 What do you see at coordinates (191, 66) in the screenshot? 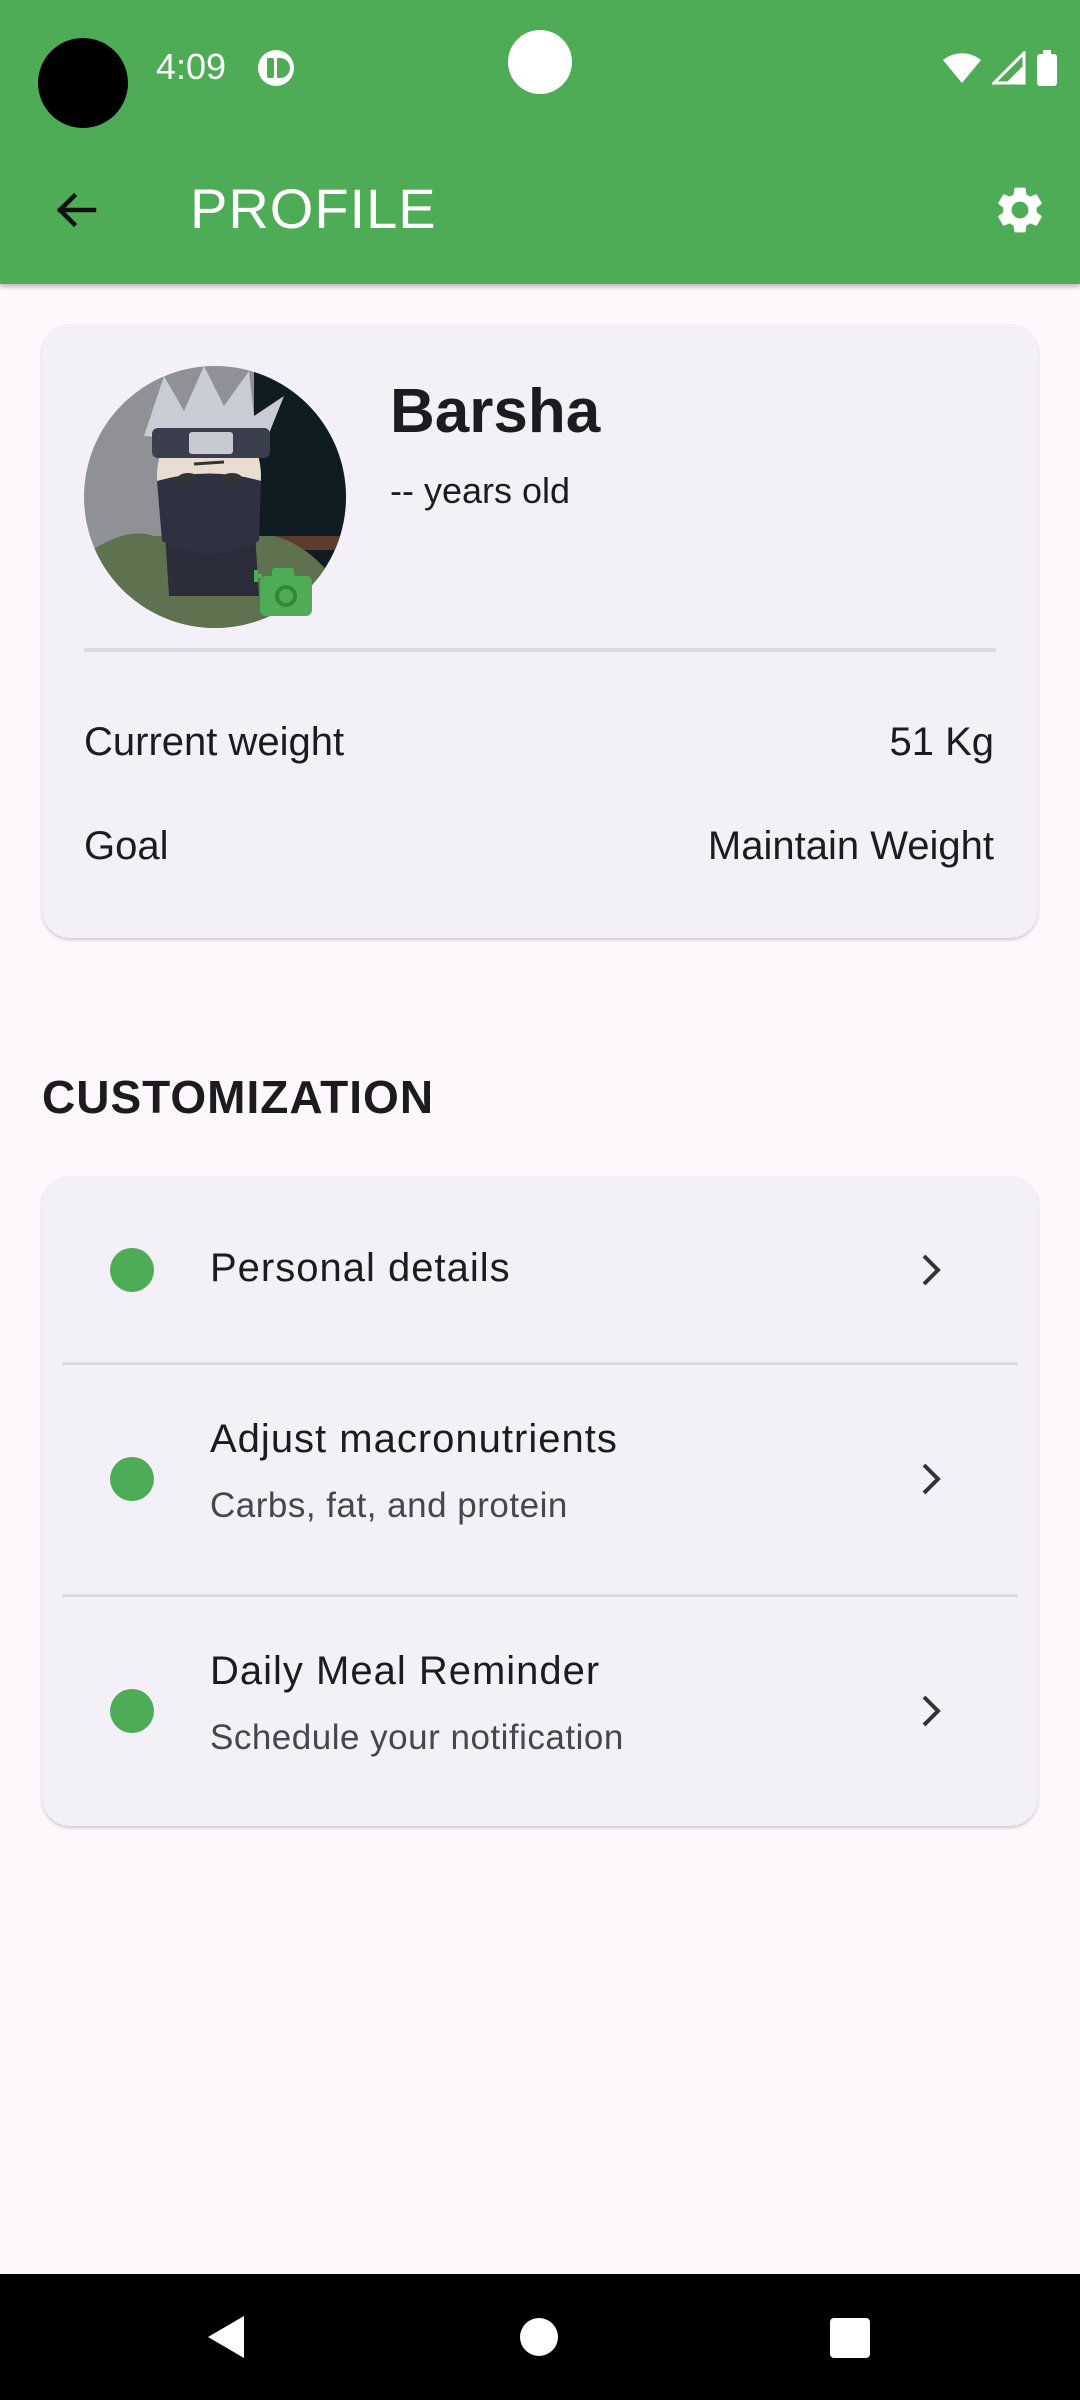
I see `status-time: 4:09` at bounding box center [191, 66].